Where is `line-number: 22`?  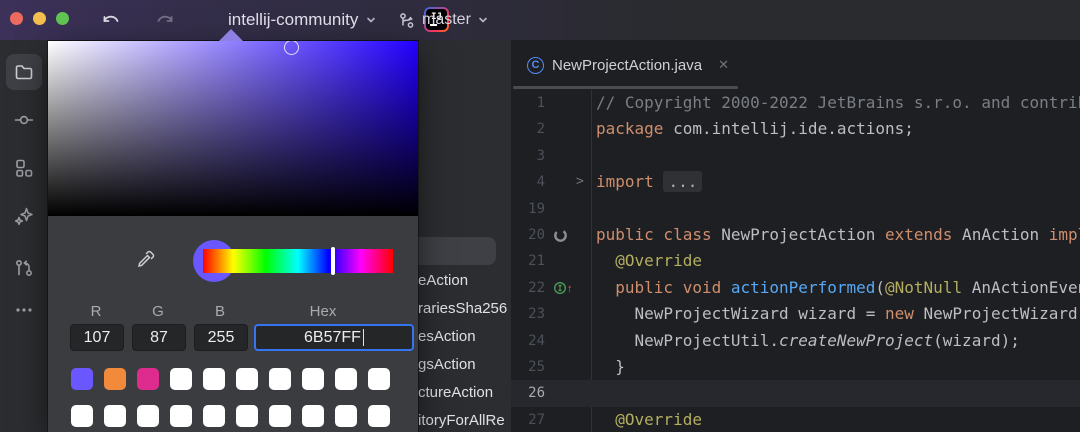
line-number: 22 is located at coordinates (536, 287).